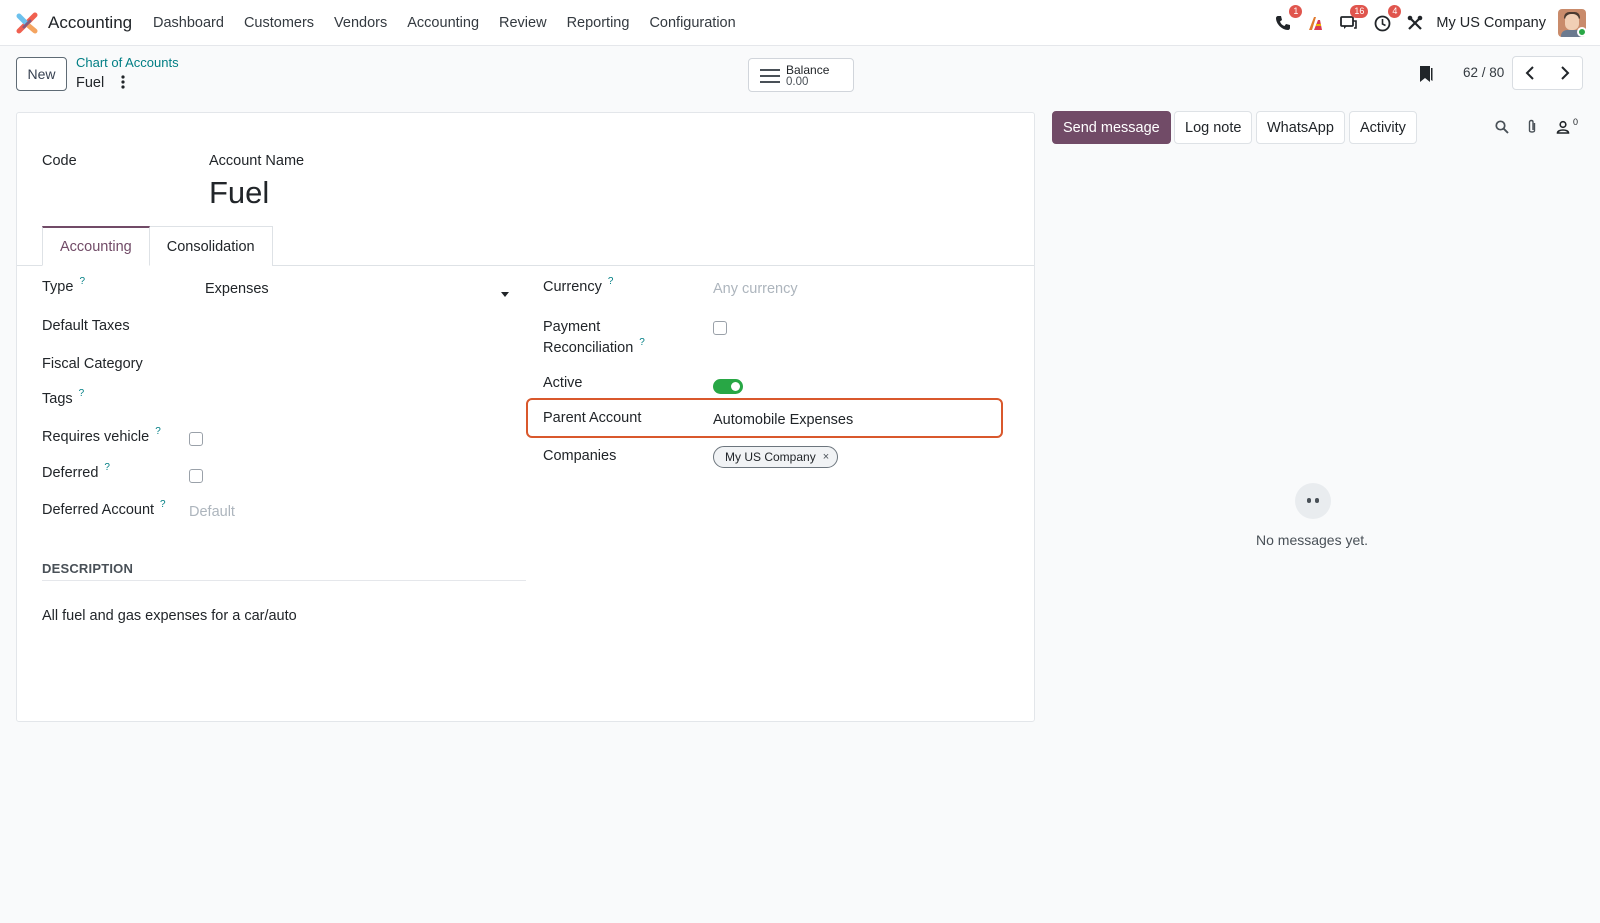 The image size is (1600, 923). I want to click on requires-vehicle-checkbox, so click(196, 439).